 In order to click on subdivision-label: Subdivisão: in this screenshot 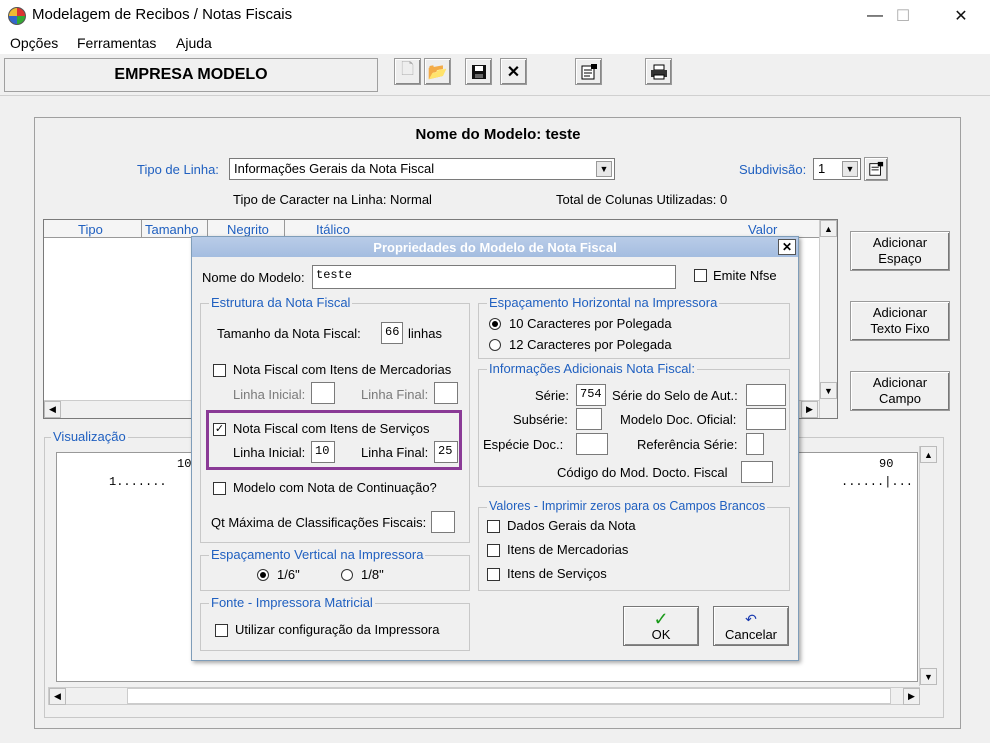, I will do `click(773, 169)`.